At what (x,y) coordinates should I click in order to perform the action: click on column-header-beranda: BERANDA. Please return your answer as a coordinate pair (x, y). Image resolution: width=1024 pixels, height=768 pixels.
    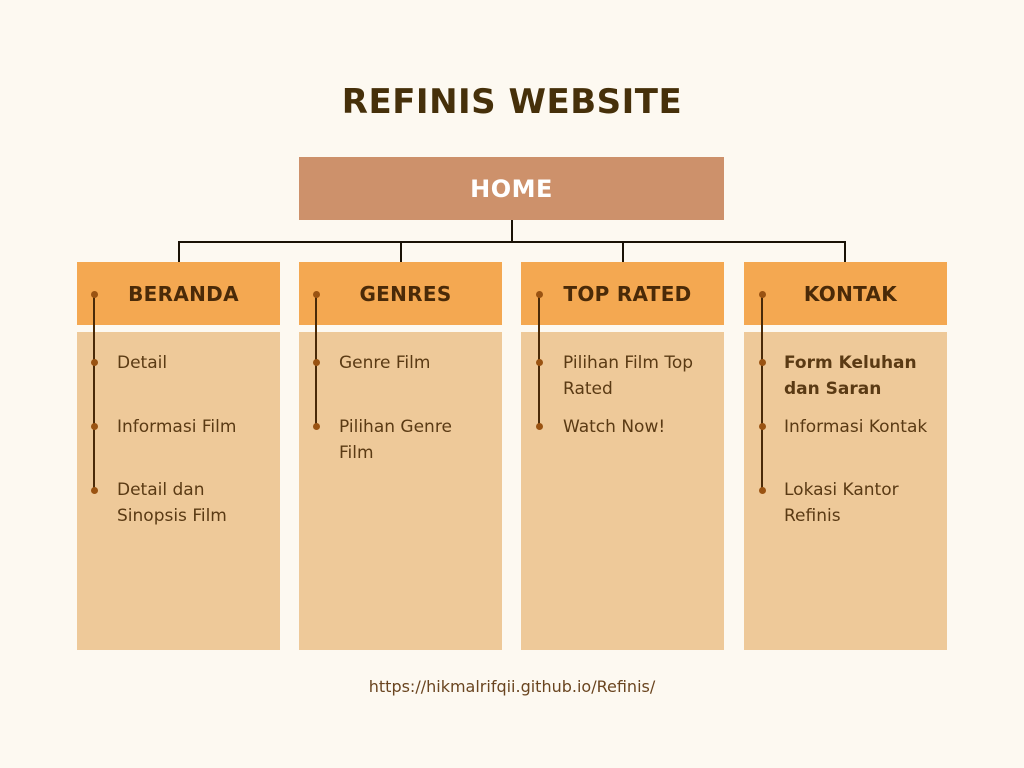
    Looking at the image, I should click on (178, 293).